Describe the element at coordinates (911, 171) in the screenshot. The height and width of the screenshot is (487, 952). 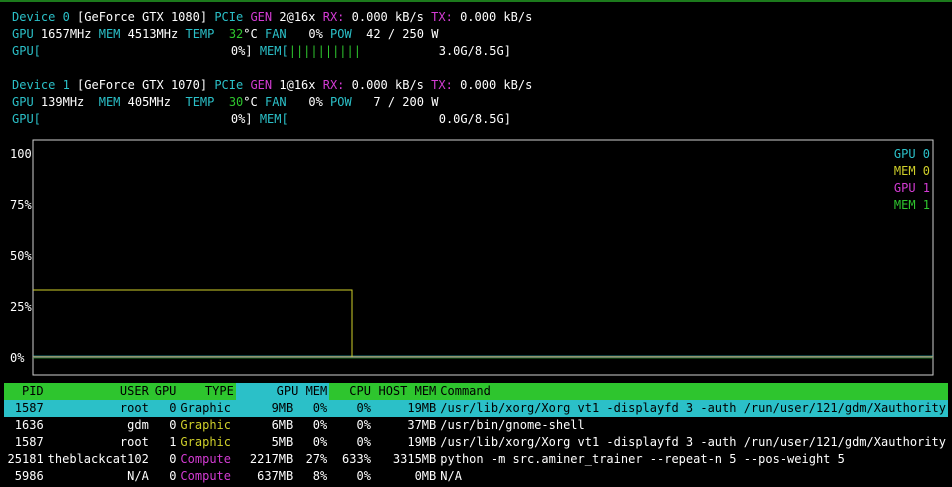
I see `legend-mem0: MEM 0` at that location.